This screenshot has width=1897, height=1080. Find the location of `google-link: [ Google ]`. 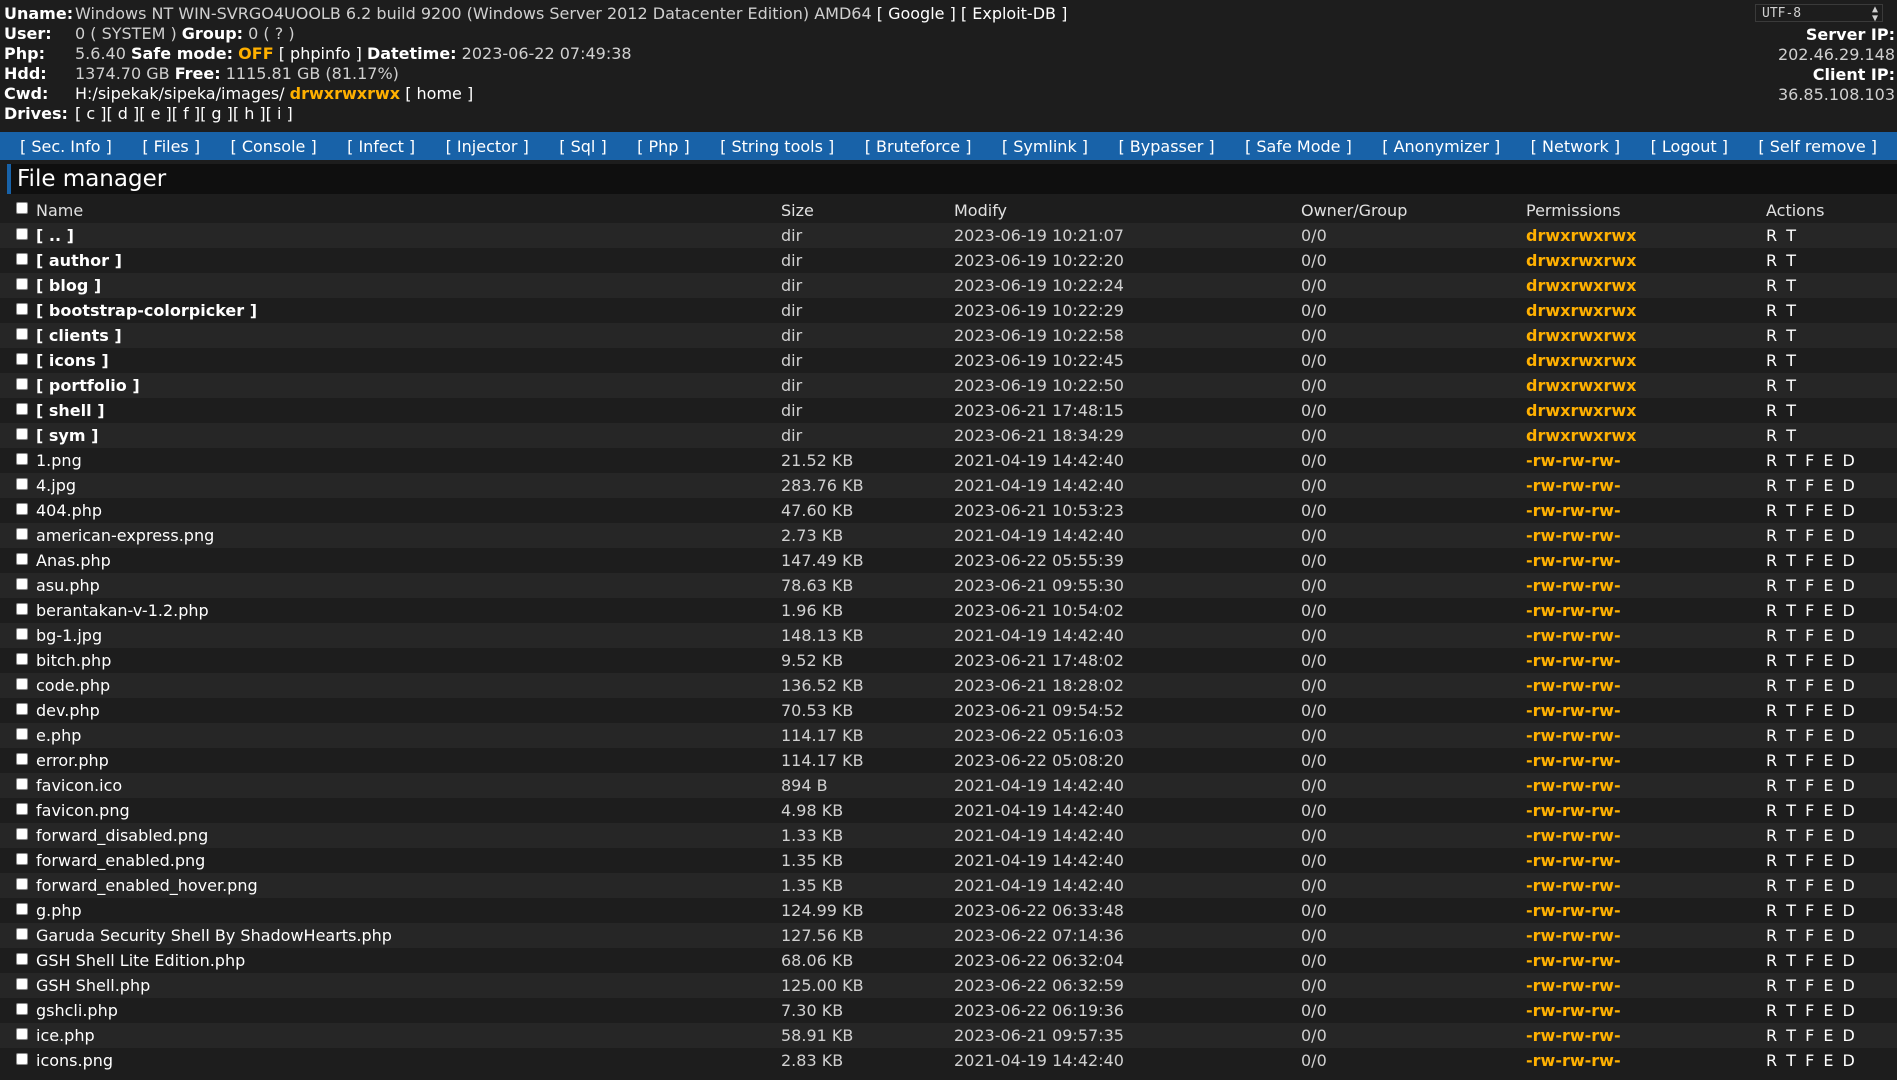

google-link: [ Google ] is located at coordinates (916, 13).